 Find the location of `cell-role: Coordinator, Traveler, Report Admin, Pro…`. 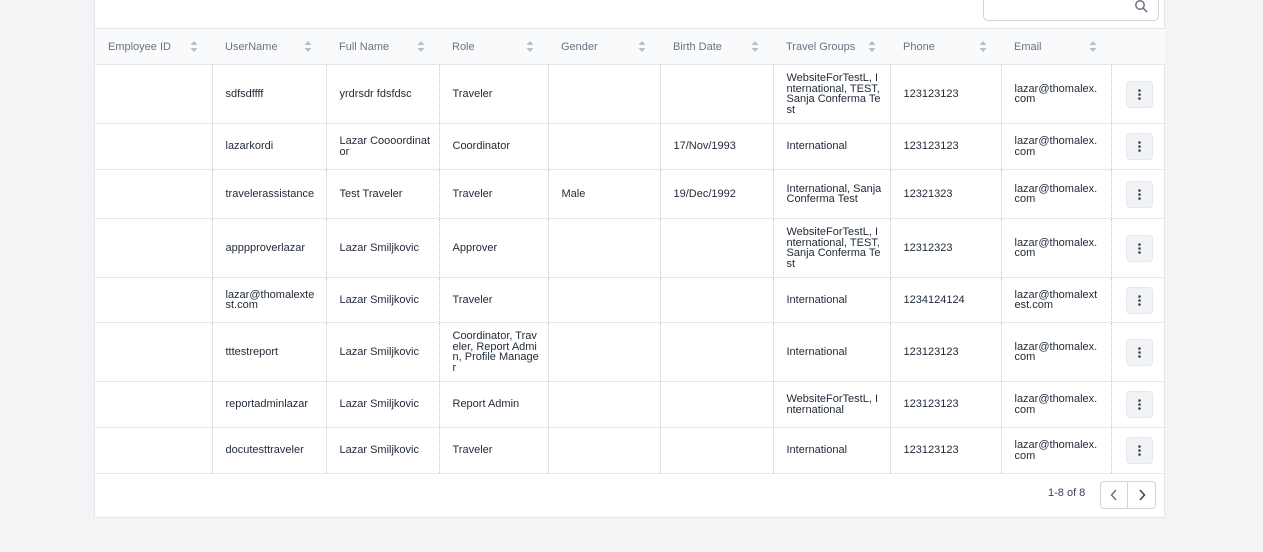

cell-role: Coordinator, Traveler, Report Admin, Pro… is located at coordinates (493, 352).